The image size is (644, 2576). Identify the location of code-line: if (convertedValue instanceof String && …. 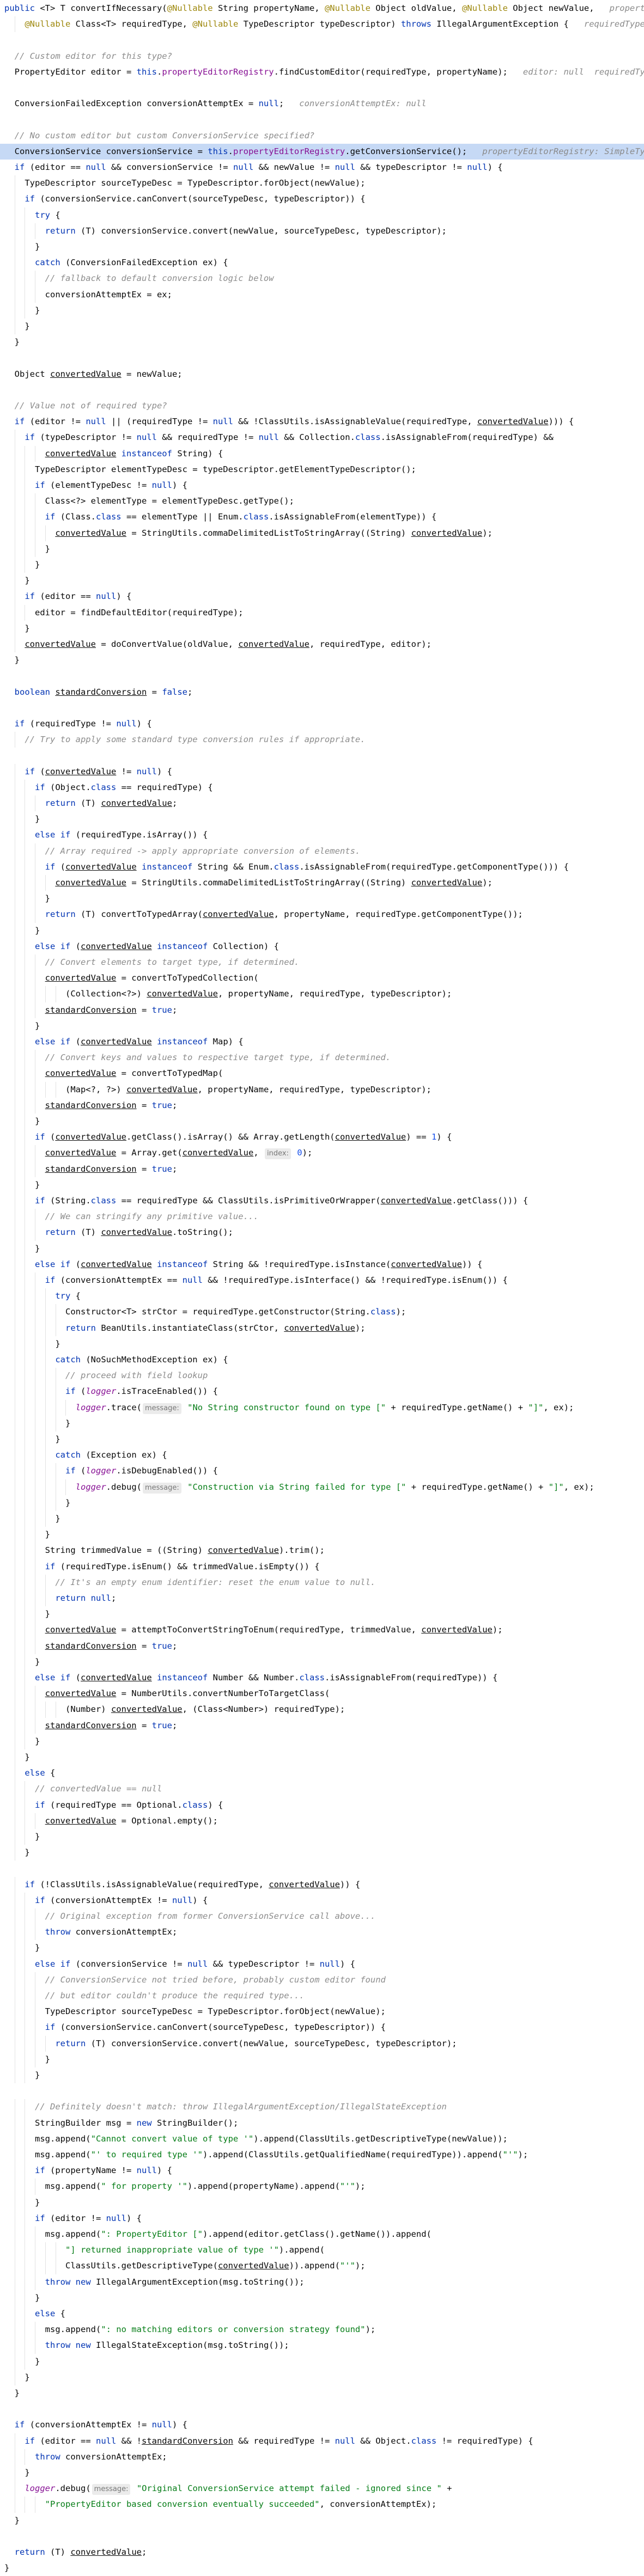
(322, 867).